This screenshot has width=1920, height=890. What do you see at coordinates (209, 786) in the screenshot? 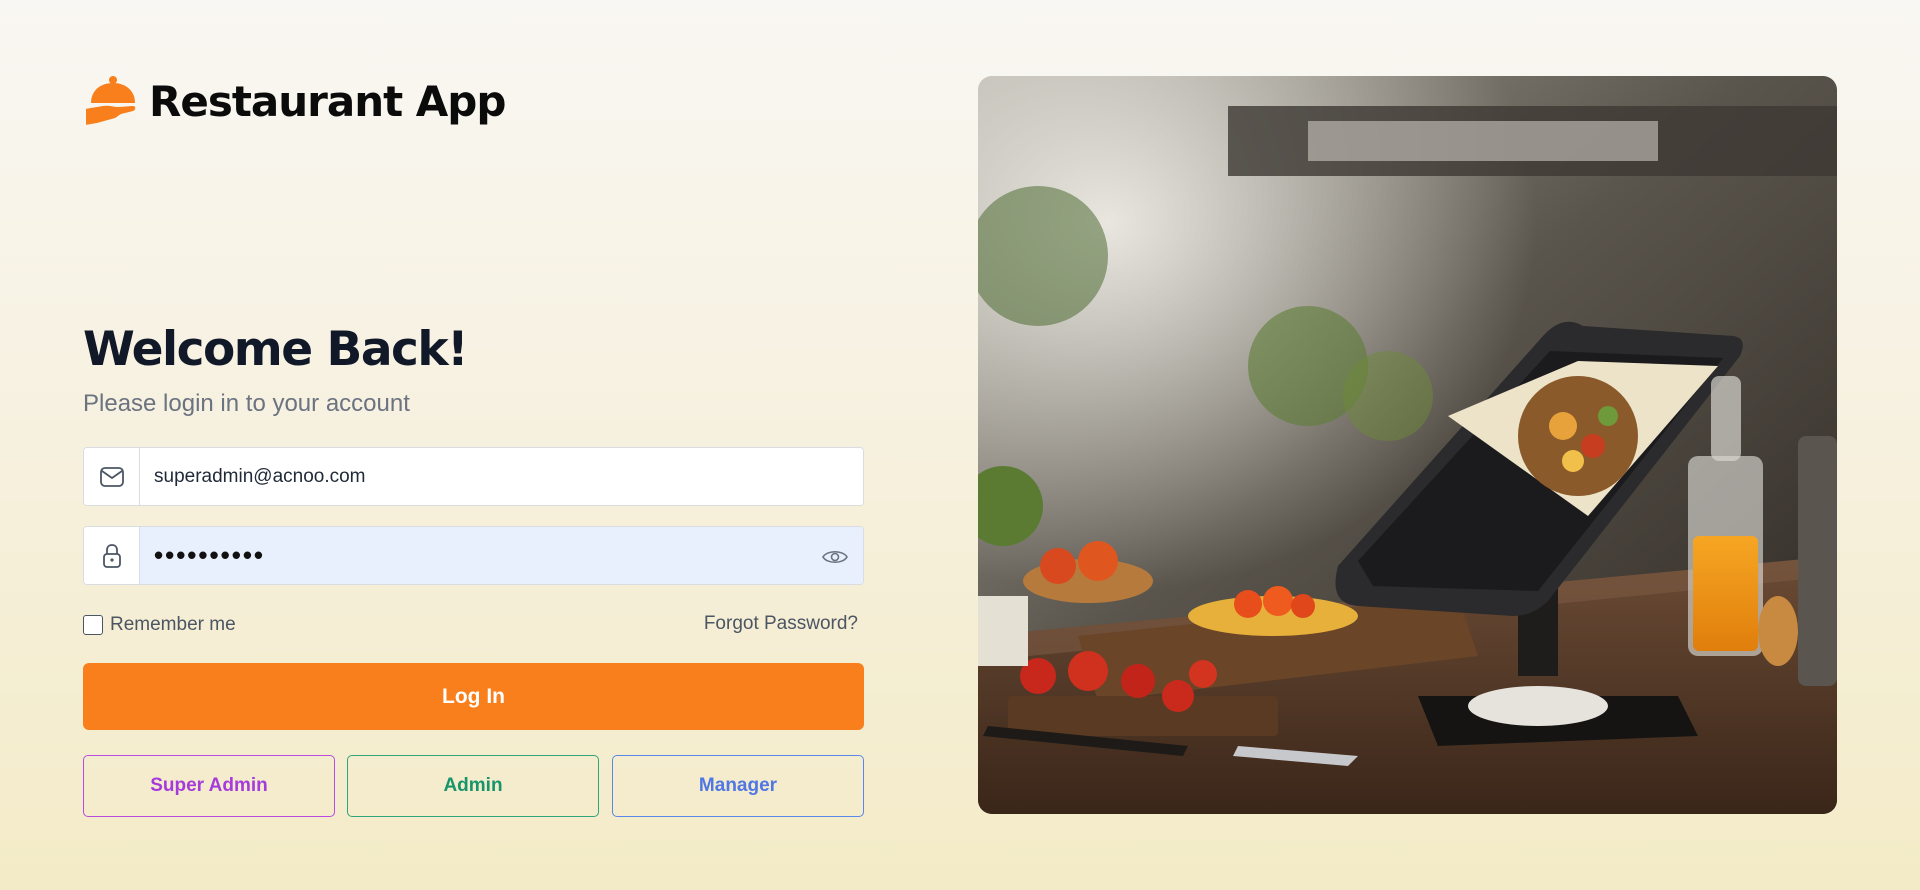
I see `super-admin-button: Super Admin` at bounding box center [209, 786].